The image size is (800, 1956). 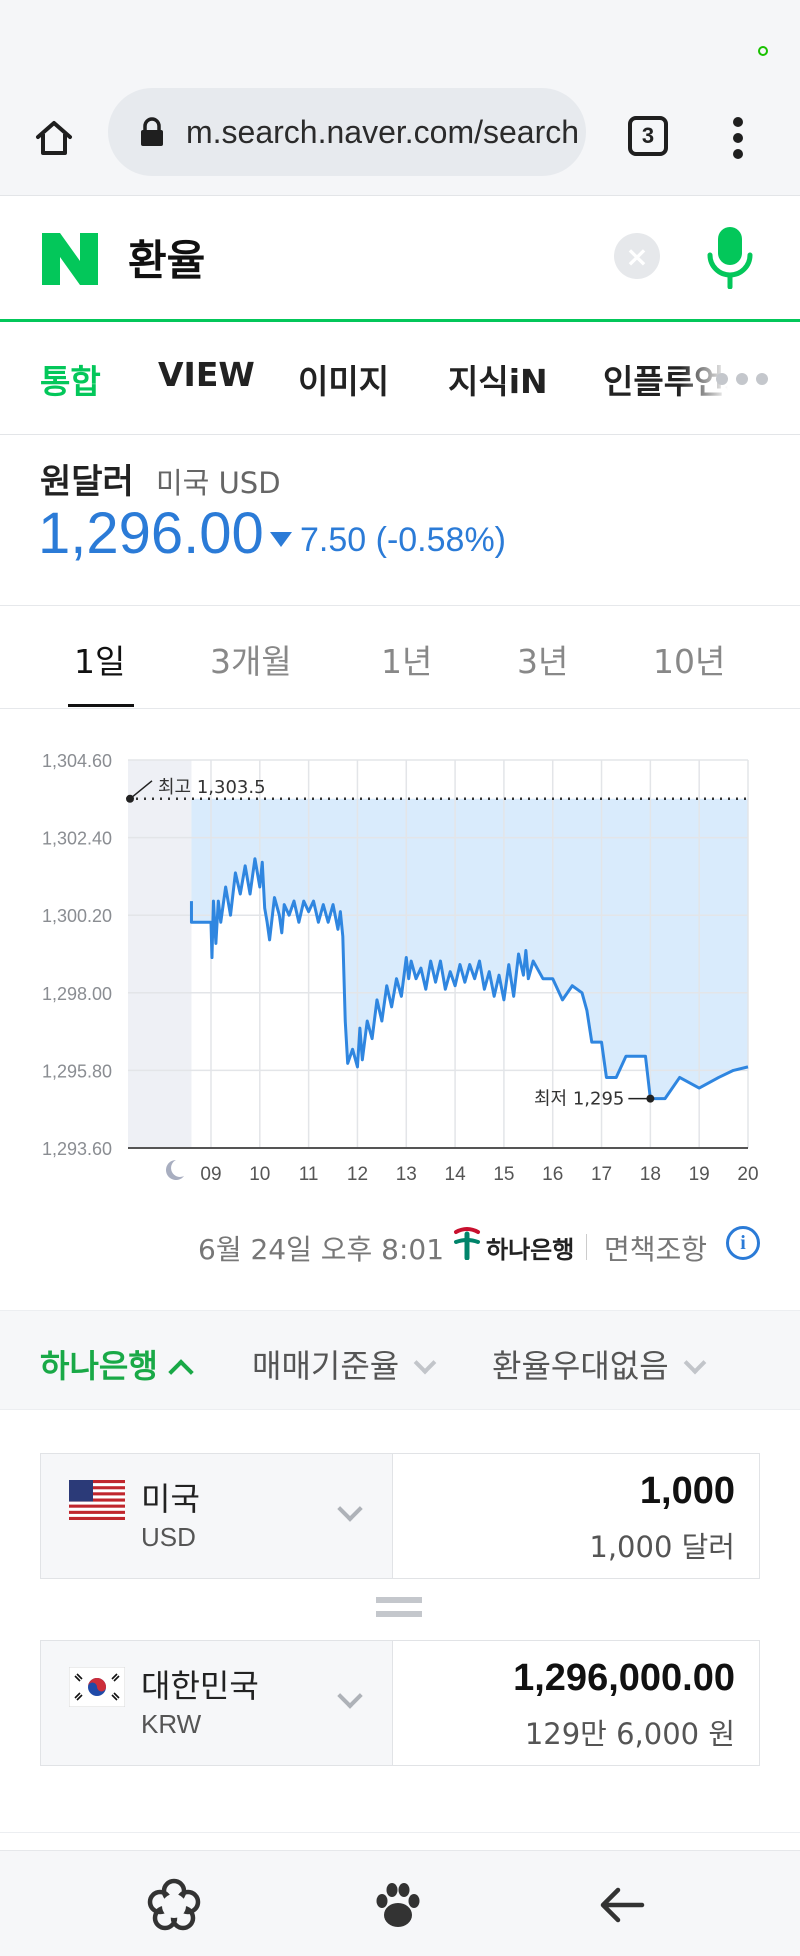 I want to click on browser-menu-button, so click(x=738, y=138).